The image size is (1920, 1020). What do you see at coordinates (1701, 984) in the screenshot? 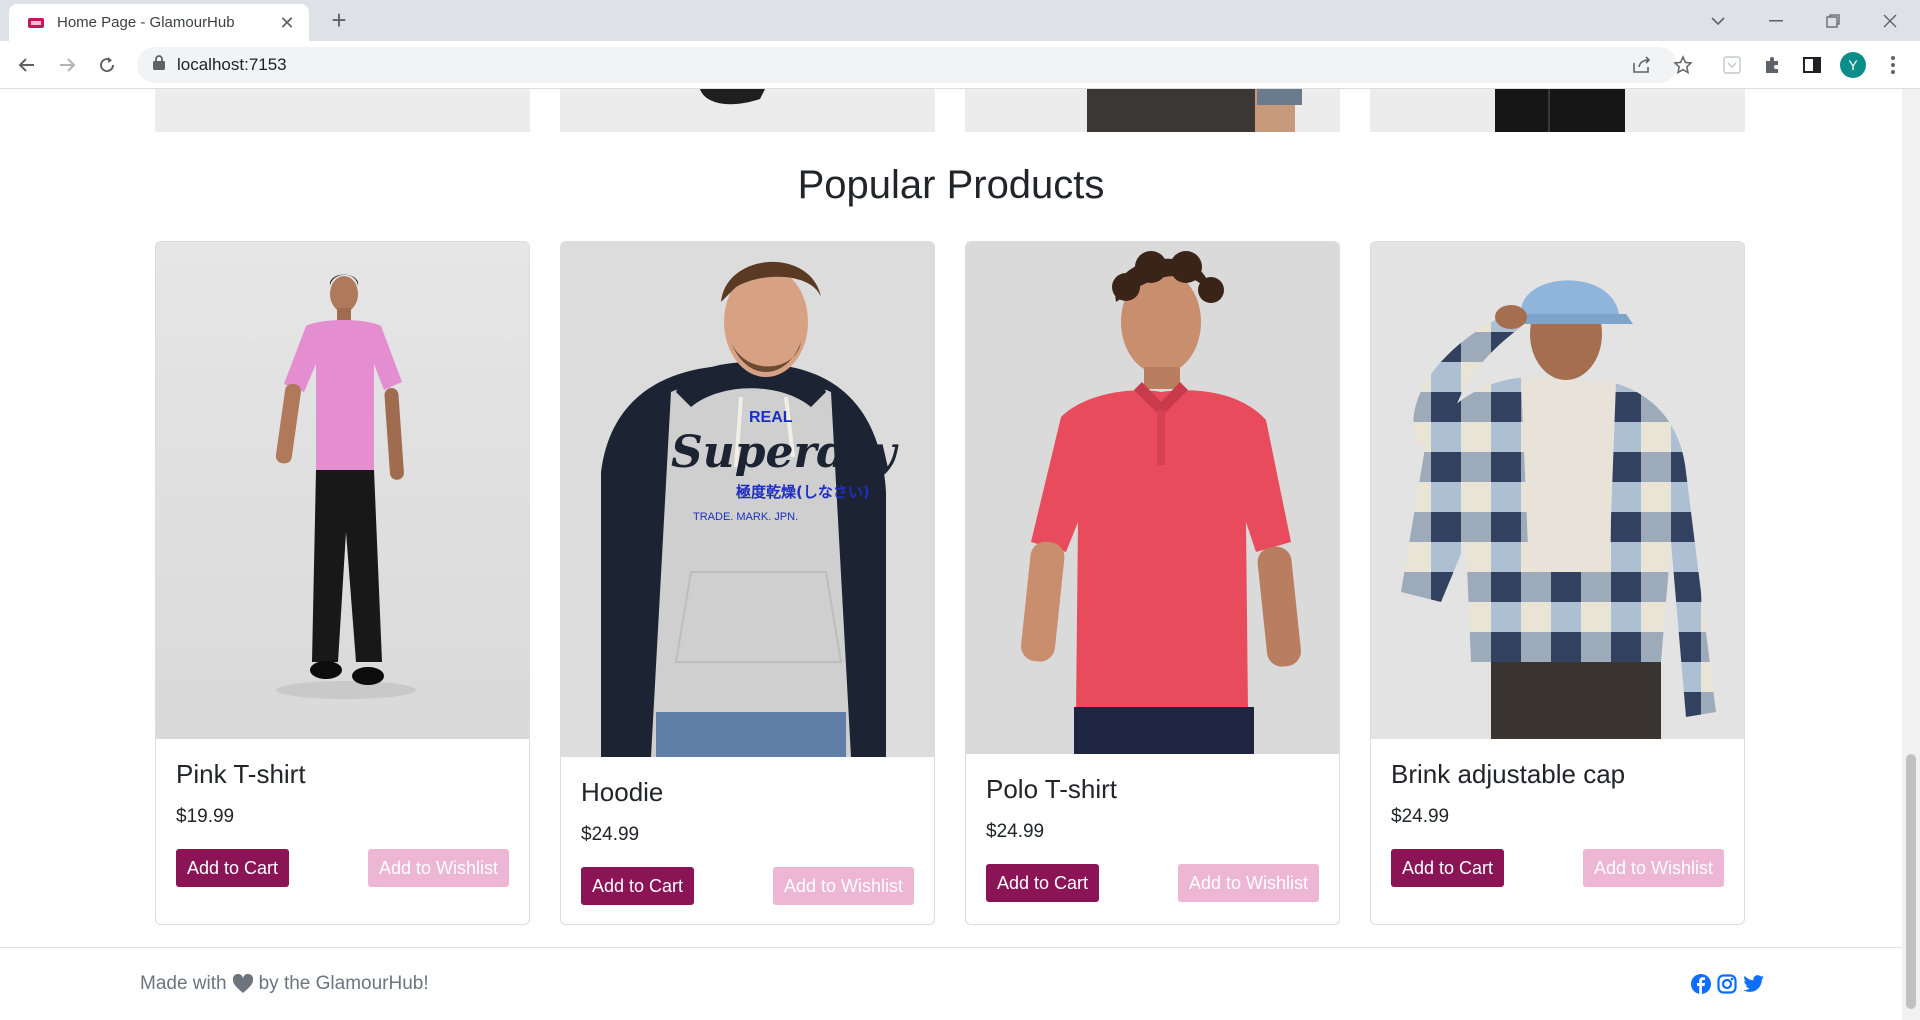
I see `facebook-icon` at bounding box center [1701, 984].